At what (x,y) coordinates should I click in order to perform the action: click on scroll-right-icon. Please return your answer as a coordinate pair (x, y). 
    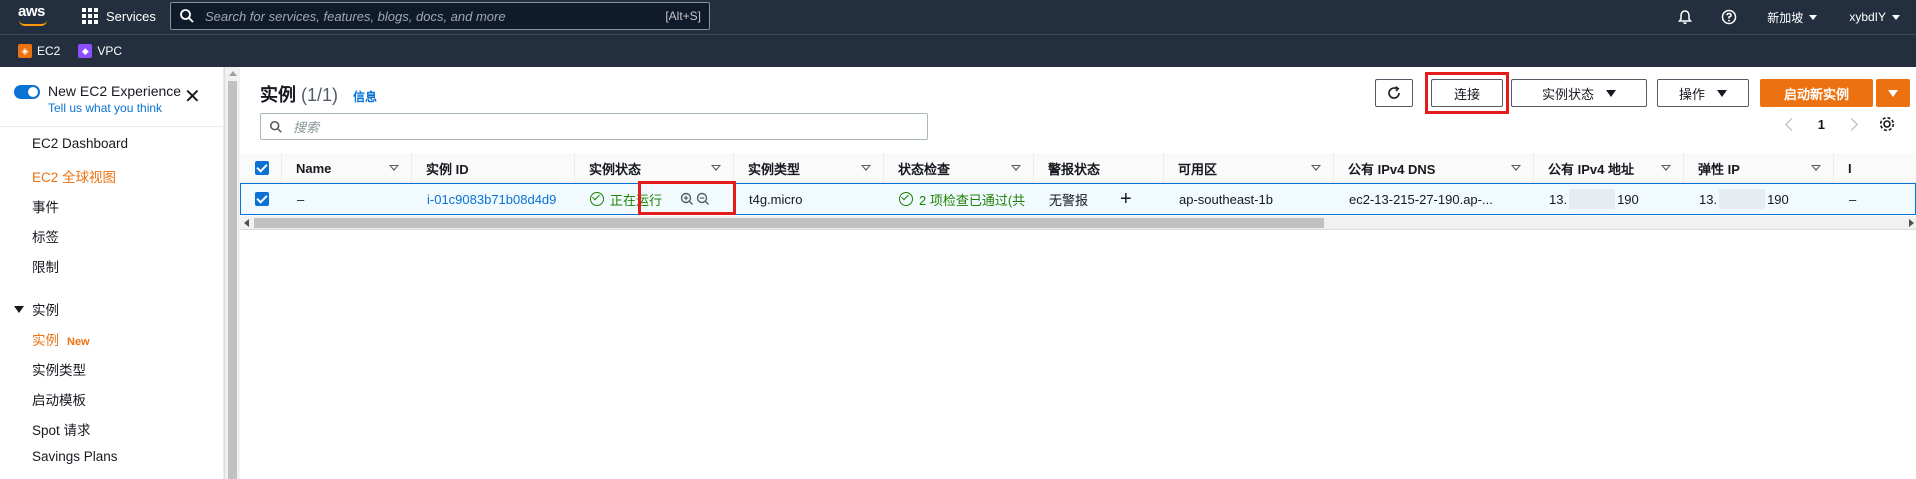
    Looking at the image, I should click on (1911, 223).